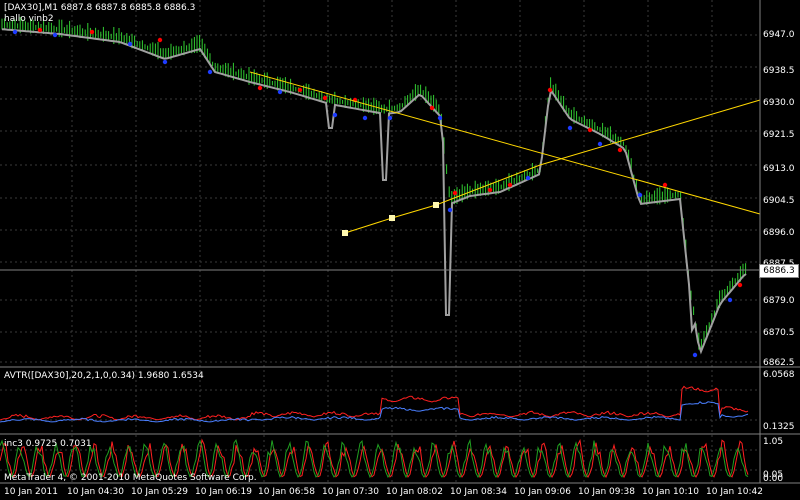  I want to click on inc3-bottom-value: 0.00, so click(773, 479).